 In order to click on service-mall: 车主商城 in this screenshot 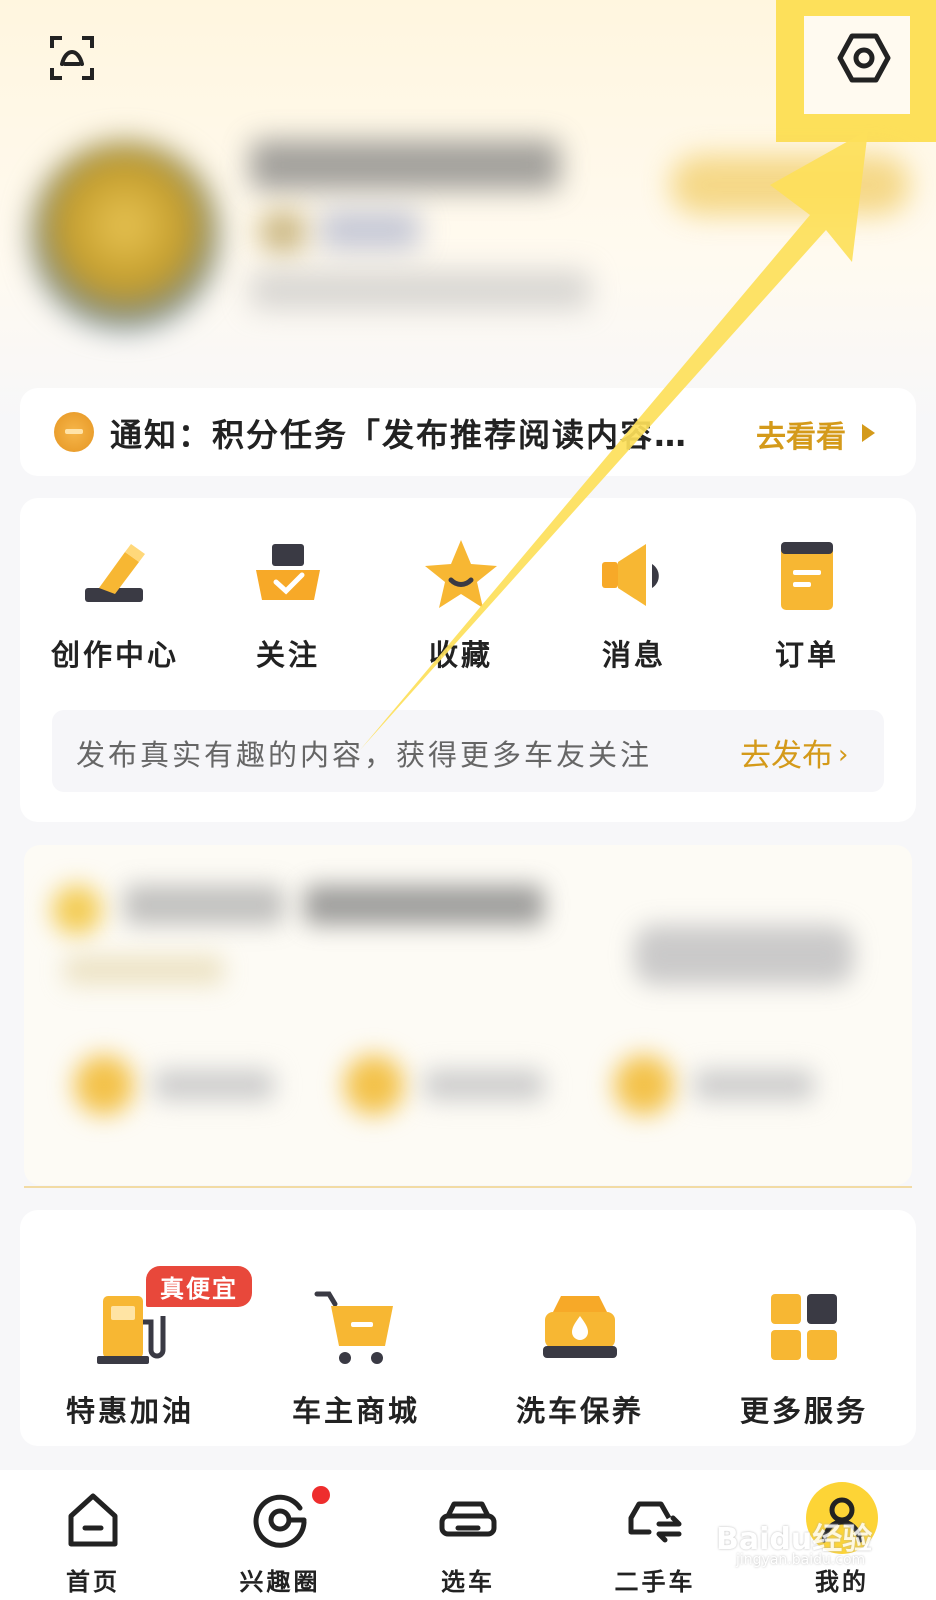, I will do `click(356, 1356)`.